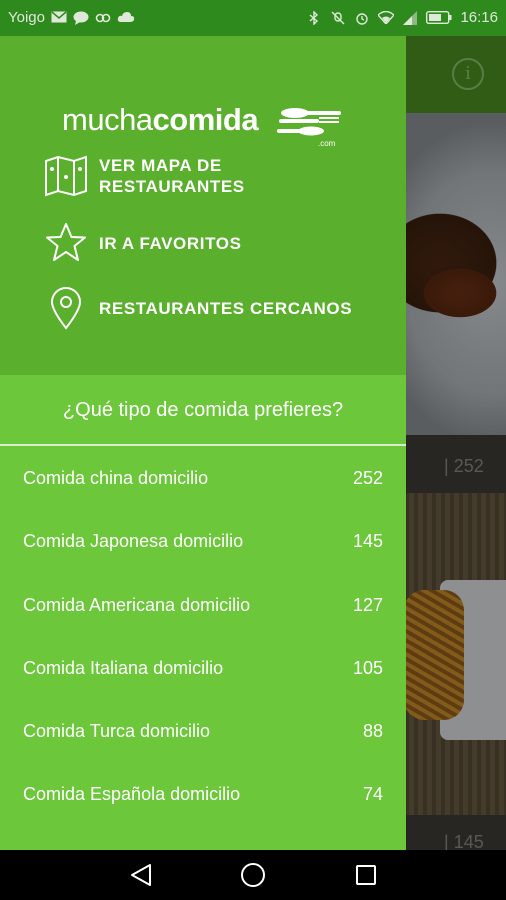 The height and width of the screenshot is (900, 506). What do you see at coordinates (132, 794) in the screenshot?
I see `category-name: Comida Española domicilio` at bounding box center [132, 794].